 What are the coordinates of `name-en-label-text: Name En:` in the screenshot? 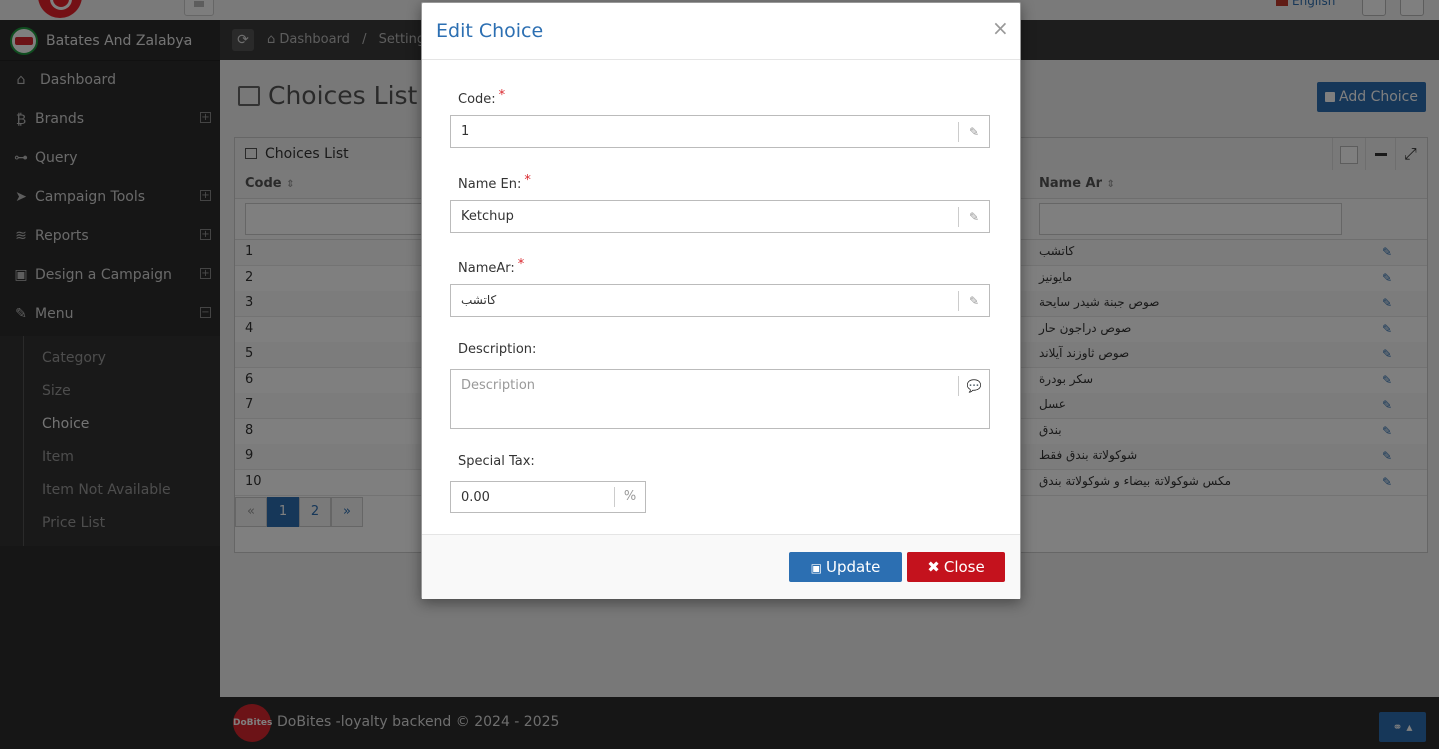 It's located at (490, 184).